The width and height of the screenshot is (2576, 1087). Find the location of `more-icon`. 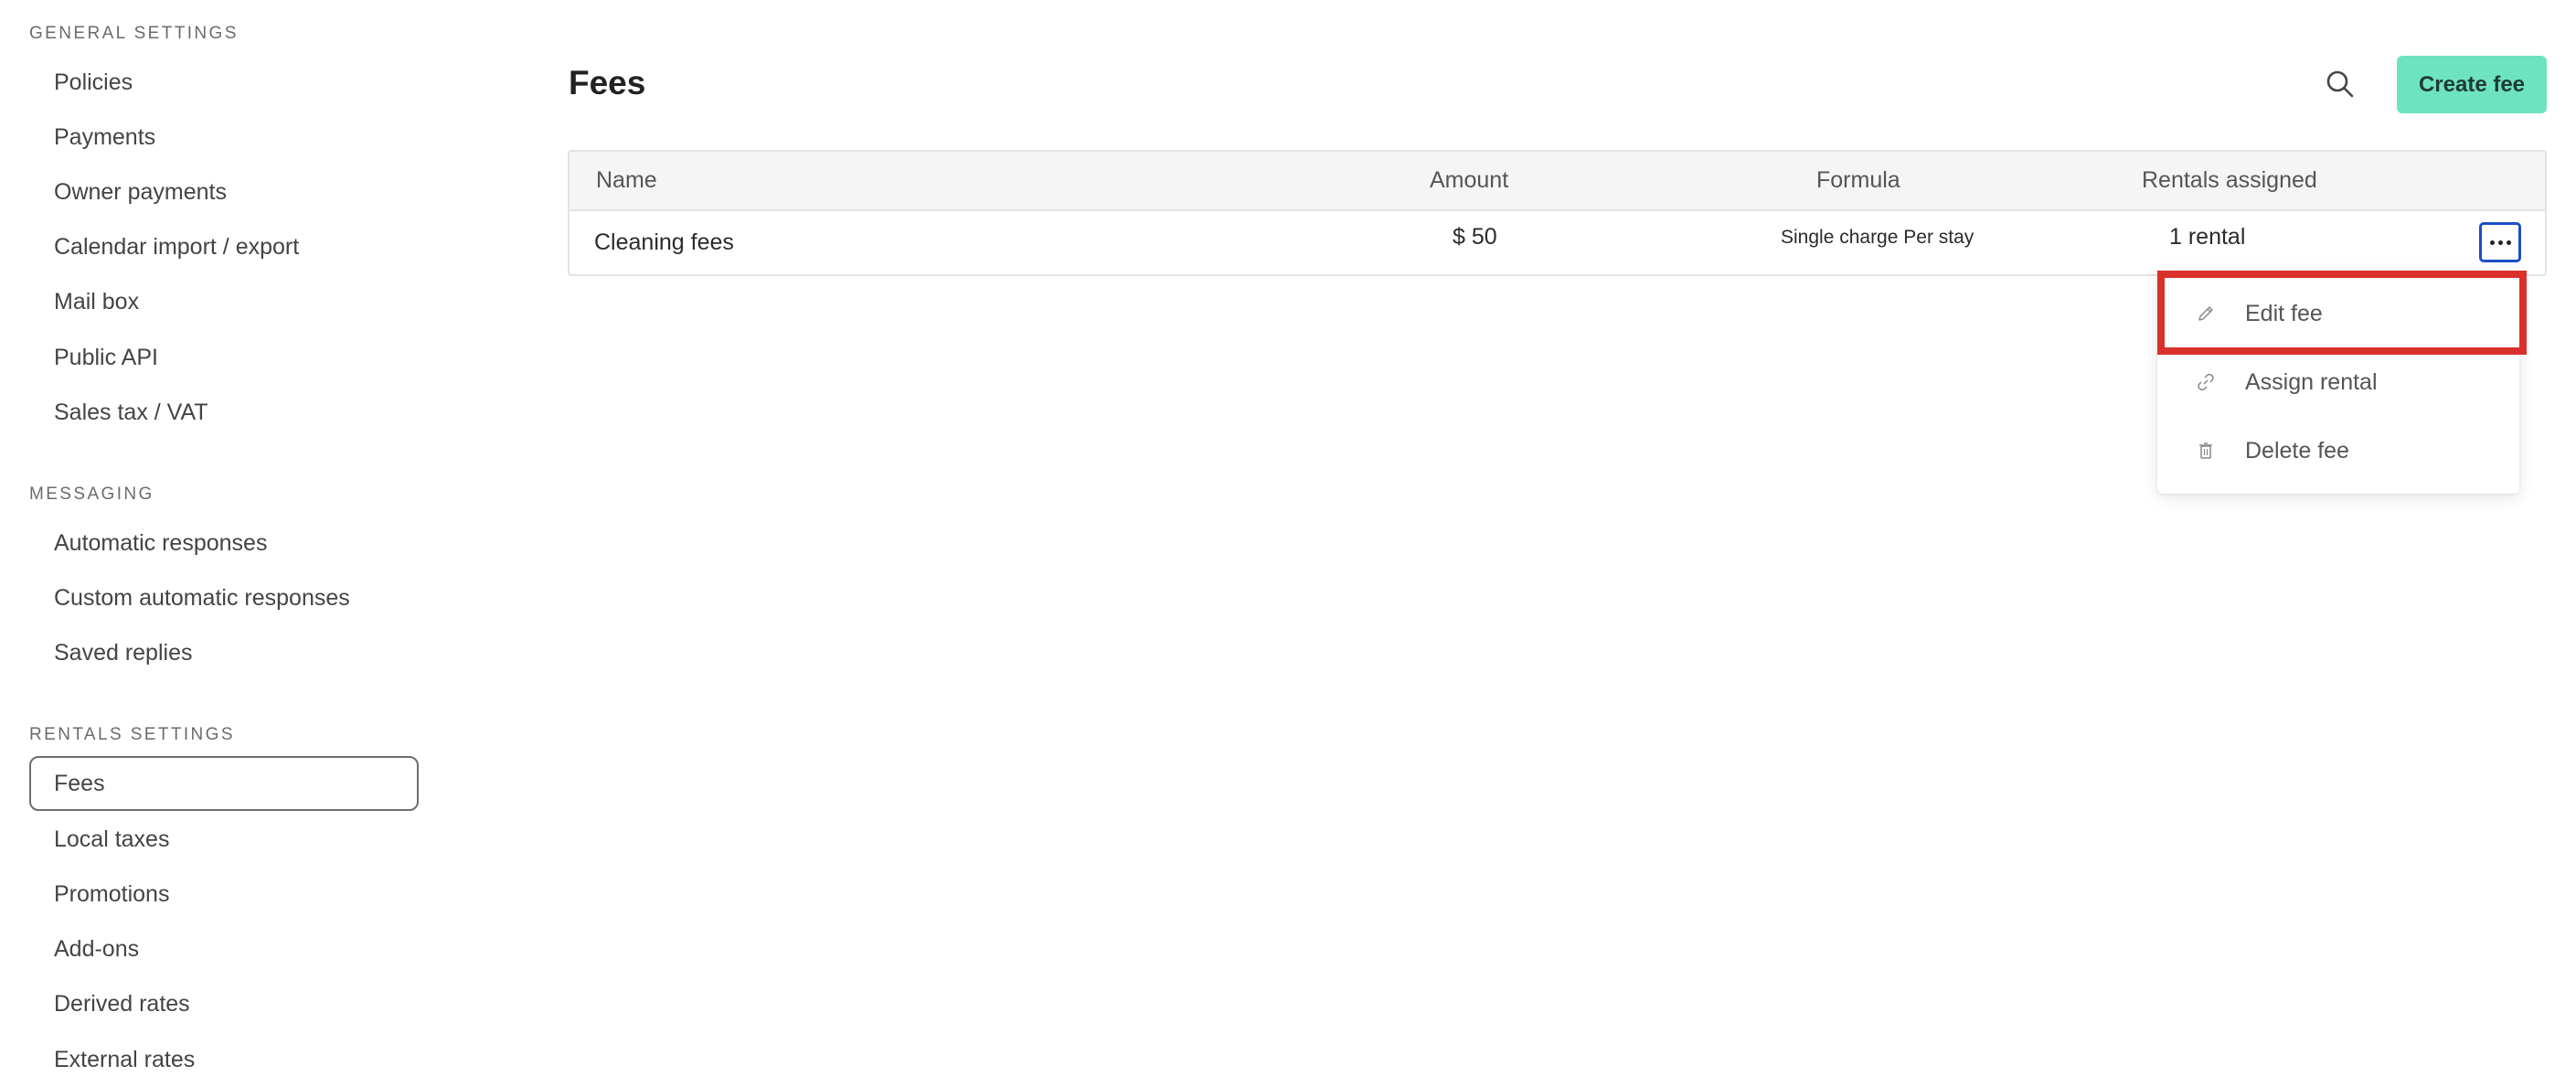

more-icon is located at coordinates (2501, 242).